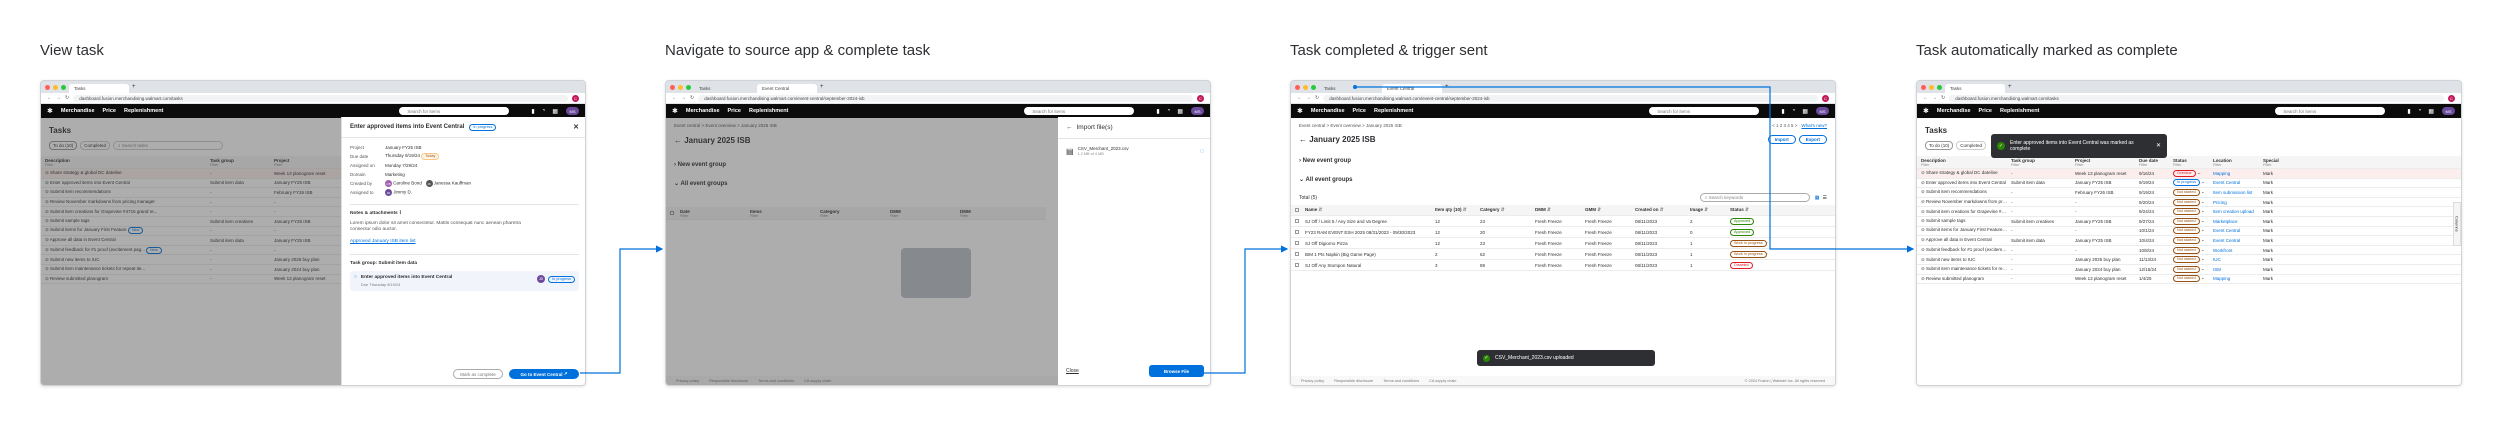 The image size is (2500, 426). Describe the element at coordinates (2238, 230) in the screenshot. I see `task-location-link: Event Central` at that location.